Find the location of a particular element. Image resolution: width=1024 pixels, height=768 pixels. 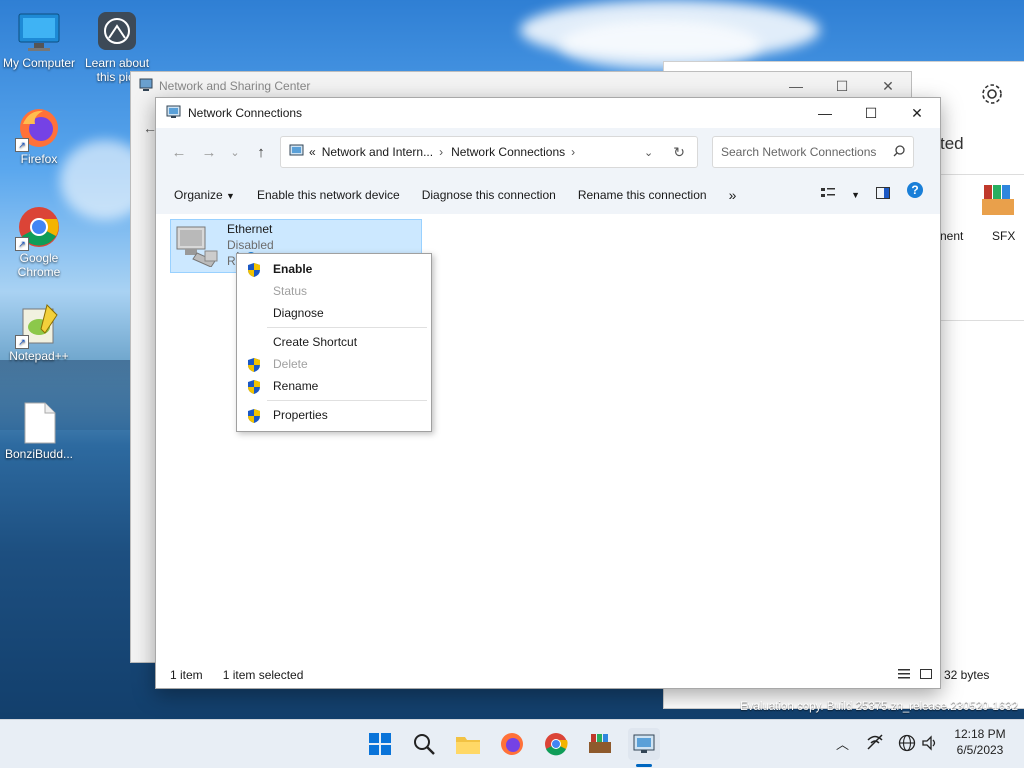

enable-device-button: Enable this network device is located at coordinates (328, 195).